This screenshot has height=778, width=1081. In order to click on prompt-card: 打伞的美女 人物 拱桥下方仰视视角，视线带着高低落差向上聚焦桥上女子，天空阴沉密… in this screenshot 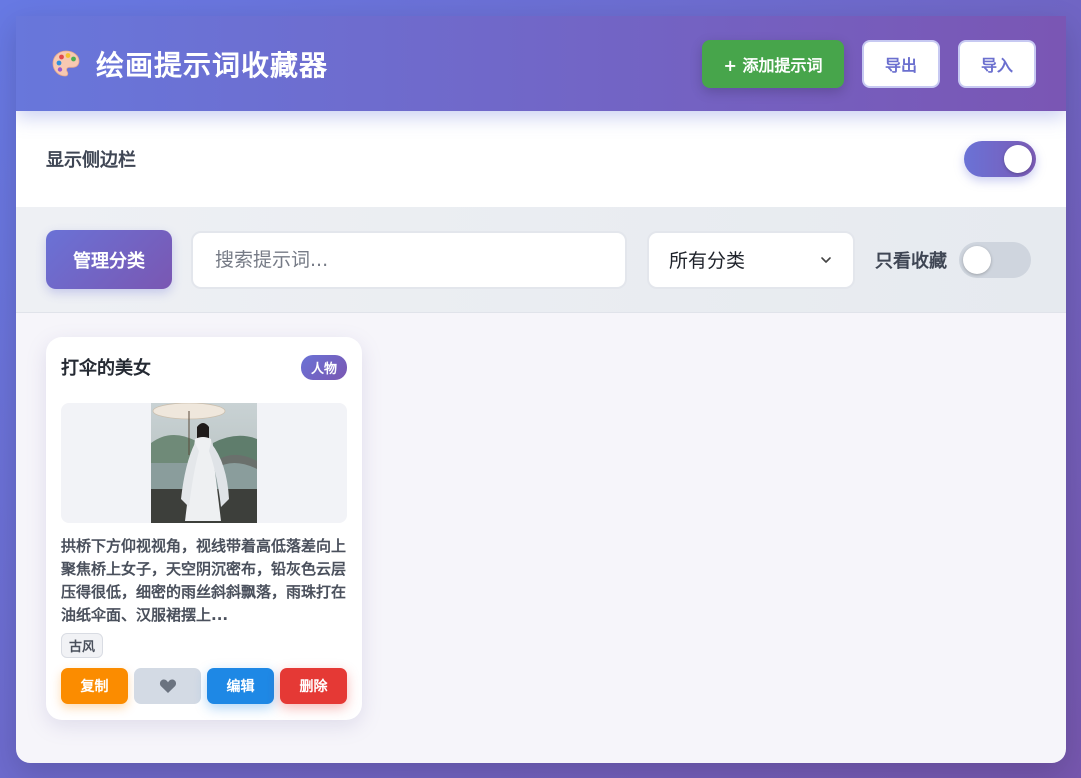, I will do `click(204, 528)`.